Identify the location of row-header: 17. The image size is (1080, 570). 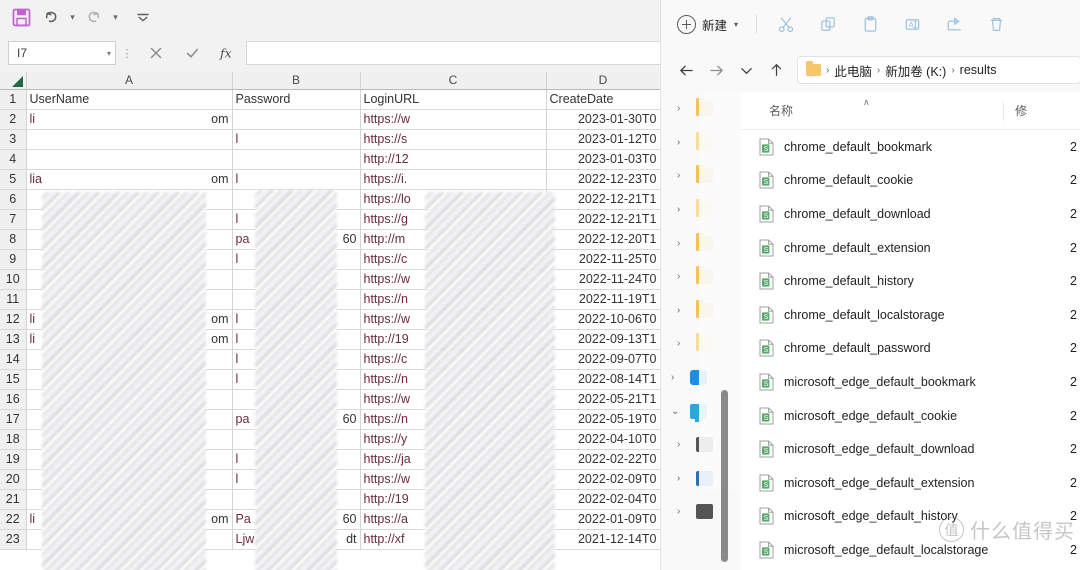
(13, 419).